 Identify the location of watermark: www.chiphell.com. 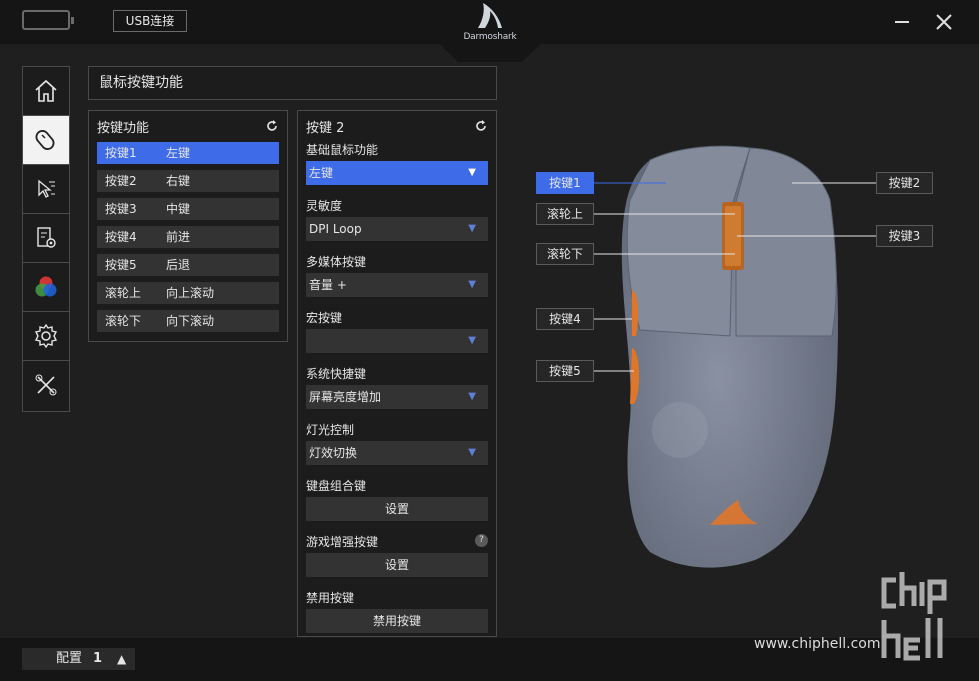
(817, 644).